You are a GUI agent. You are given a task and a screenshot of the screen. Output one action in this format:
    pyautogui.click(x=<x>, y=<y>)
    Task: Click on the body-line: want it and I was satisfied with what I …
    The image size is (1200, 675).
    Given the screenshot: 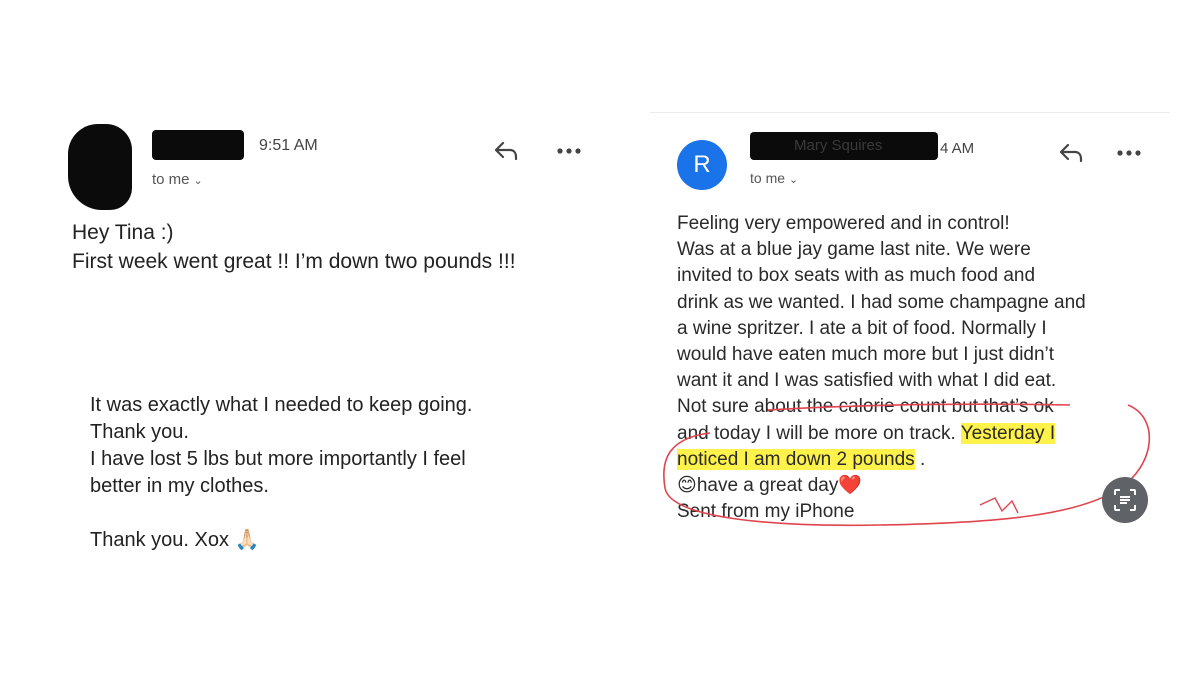 What is the action you would take?
    pyautogui.click(x=867, y=381)
    